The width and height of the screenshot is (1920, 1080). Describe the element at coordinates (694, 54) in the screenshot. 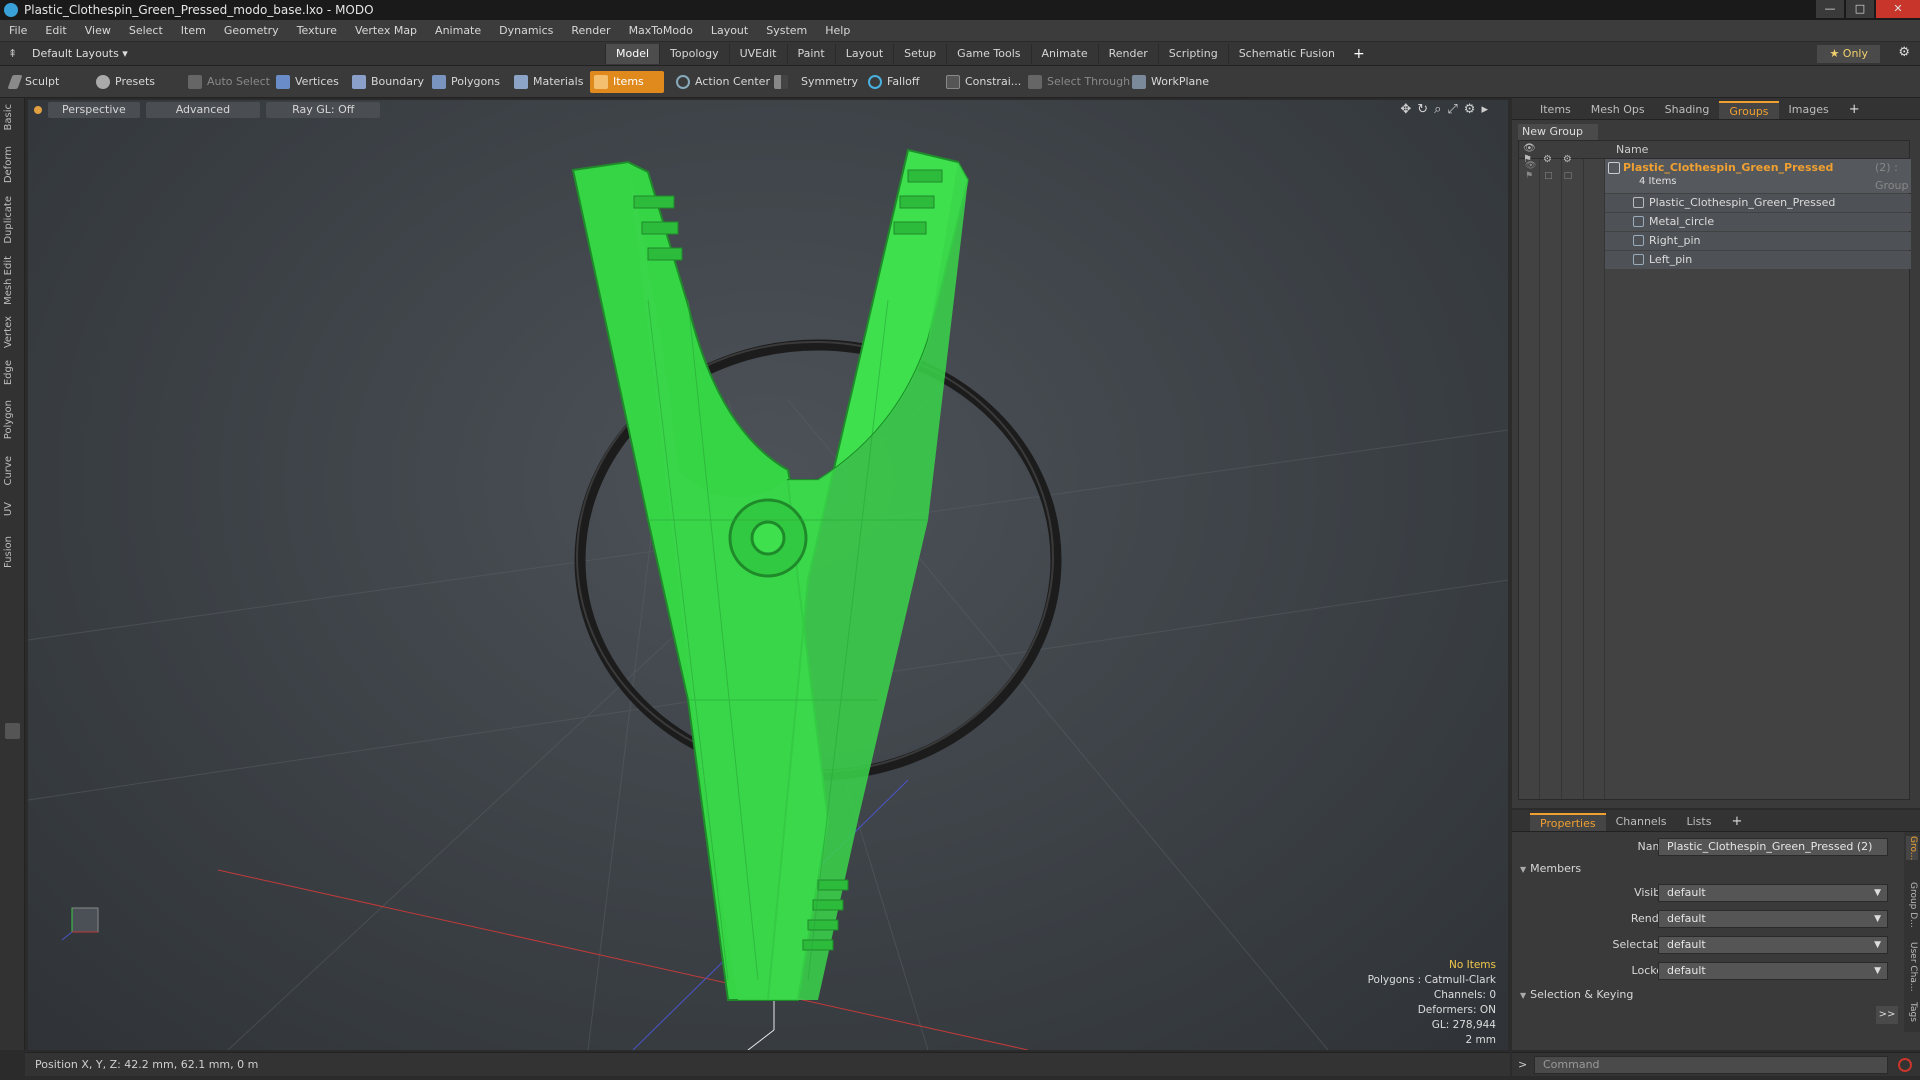

I see `tab-topology: Topology` at that location.